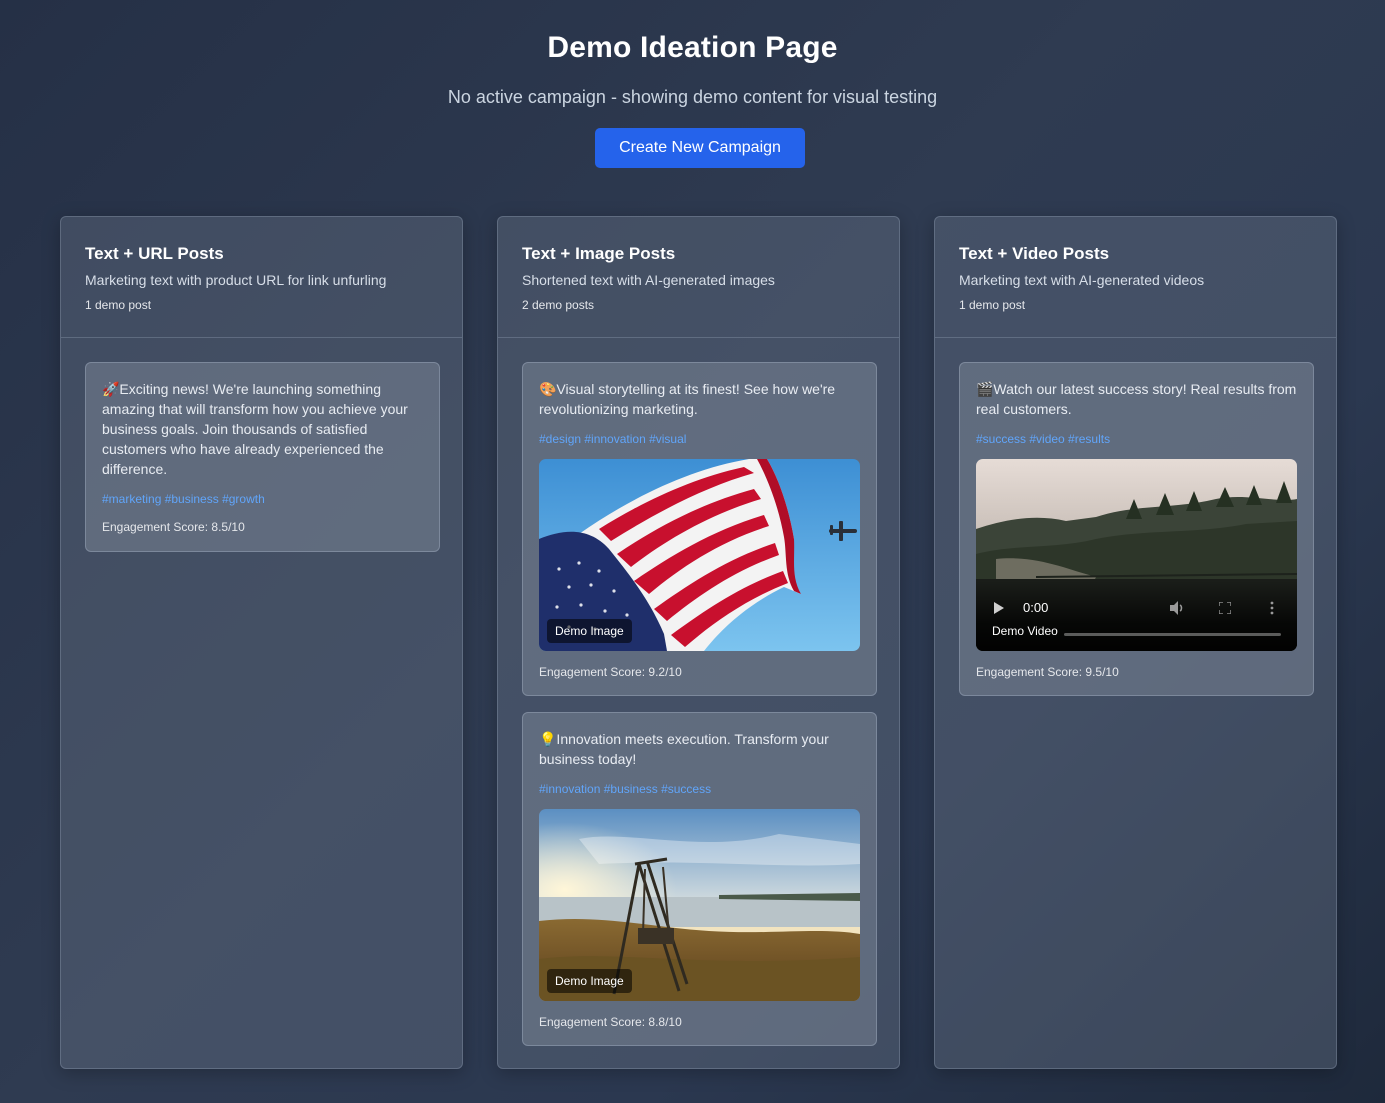 The image size is (1385, 1103). Describe the element at coordinates (1082, 280) in the screenshot. I see `column-description: Marketing text with AI-generated videos` at that location.